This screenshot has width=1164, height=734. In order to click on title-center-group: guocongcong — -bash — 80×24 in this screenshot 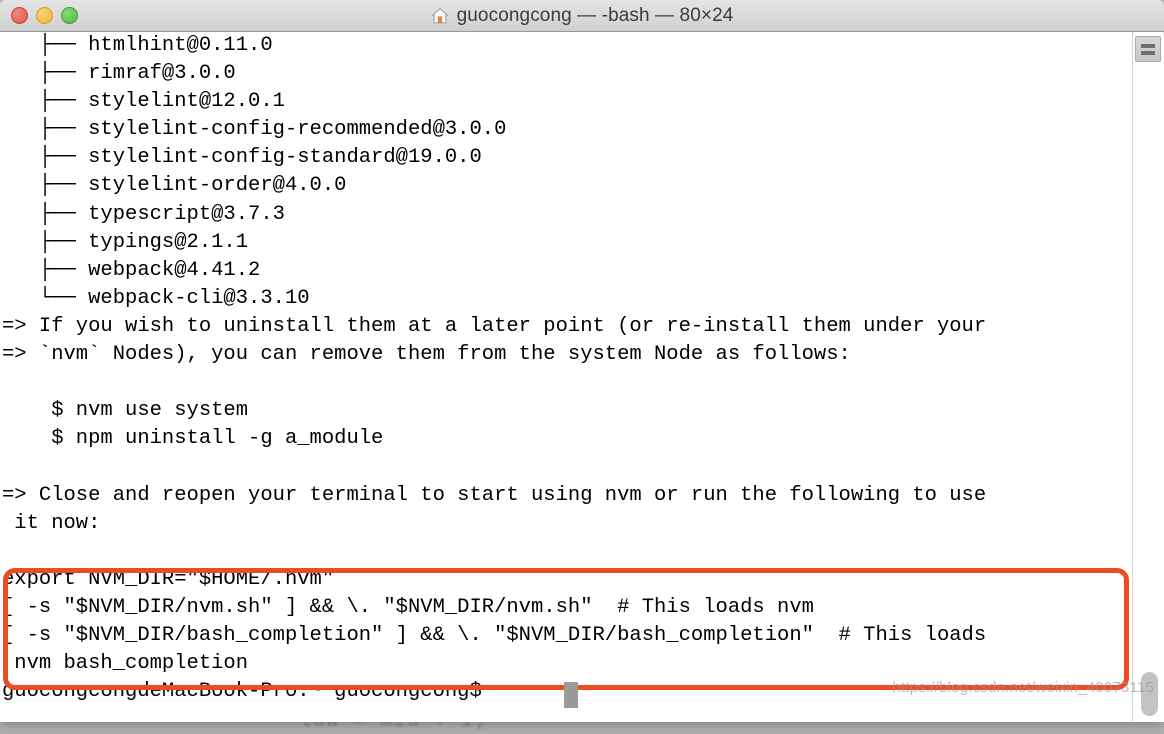, I will do `click(582, 16)`.